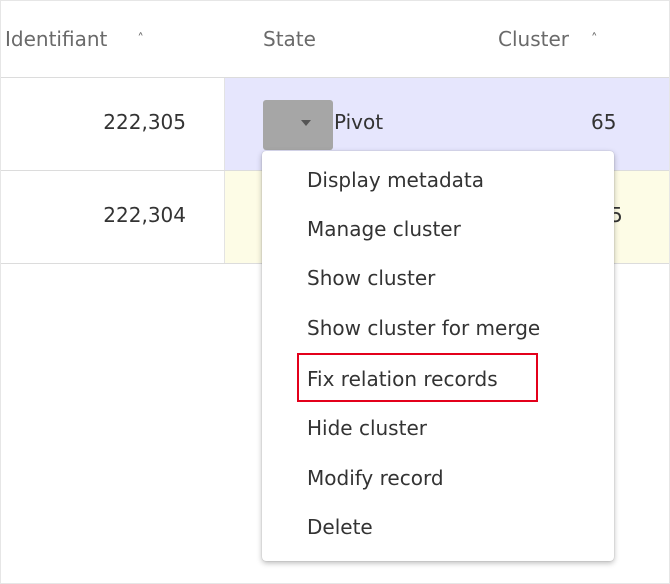 The image size is (670, 584). I want to click on column-header-label: State, so click(289, 39).